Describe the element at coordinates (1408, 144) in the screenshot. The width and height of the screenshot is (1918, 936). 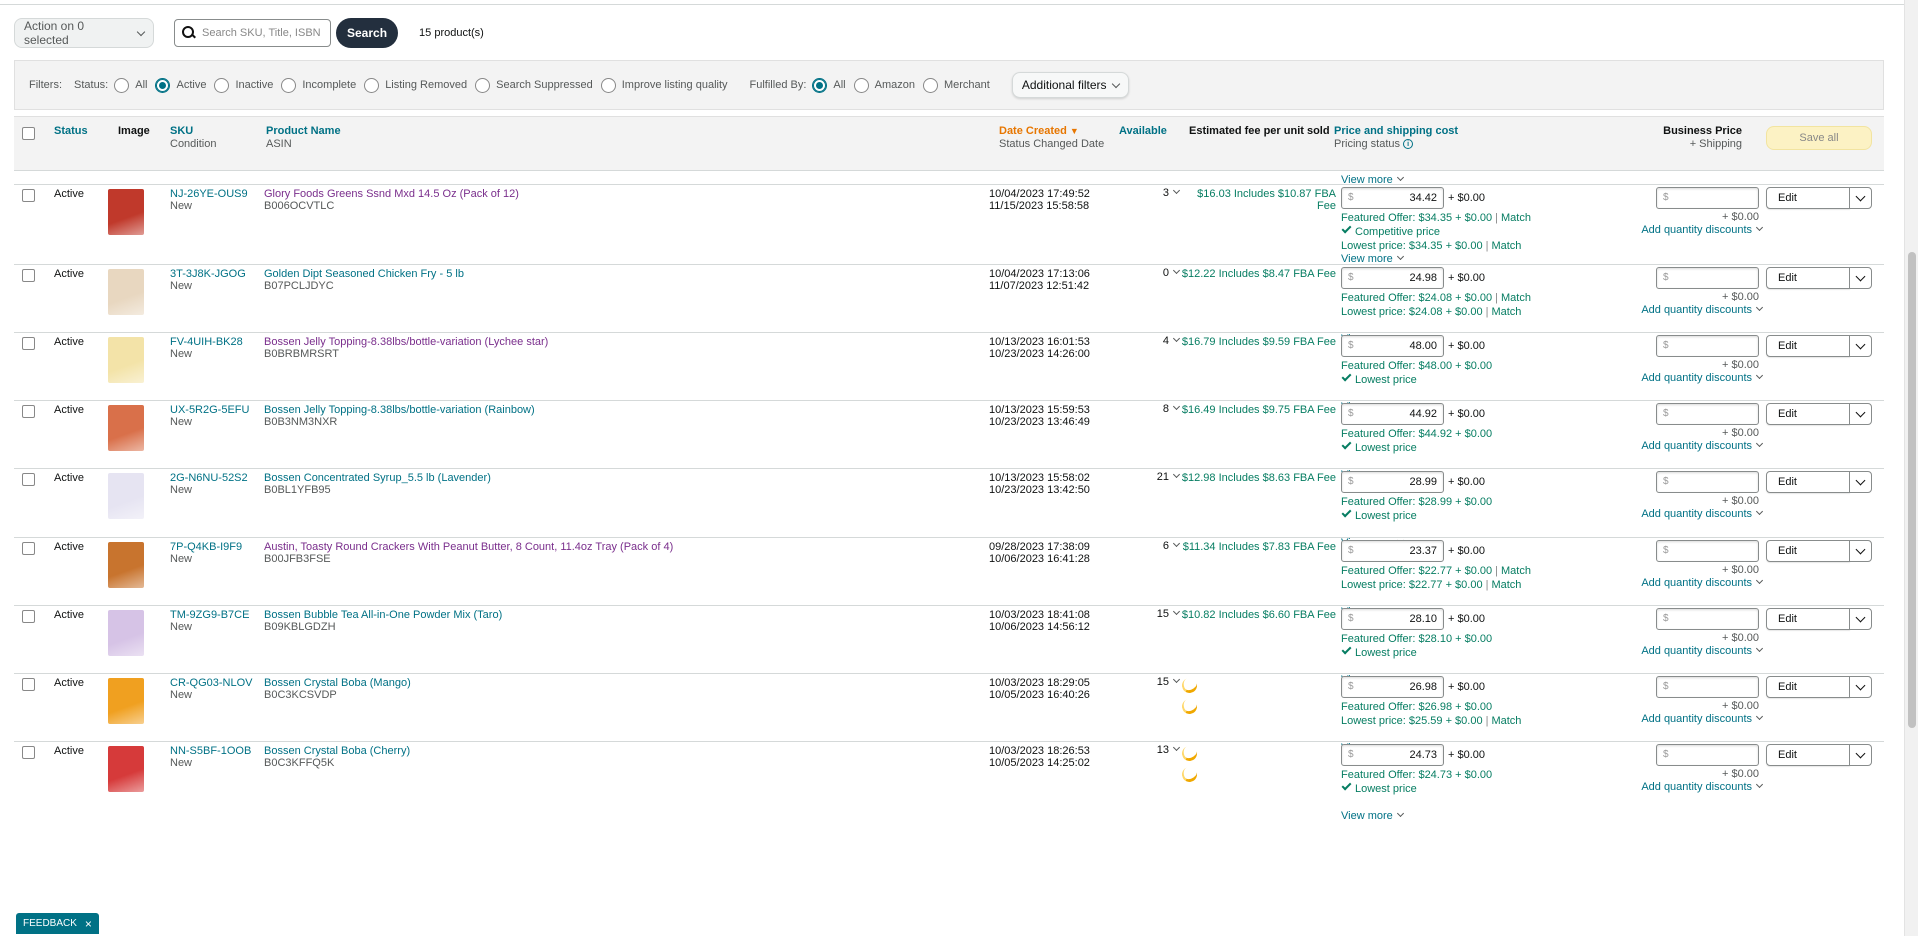
I see `info-icon: i` at that location.